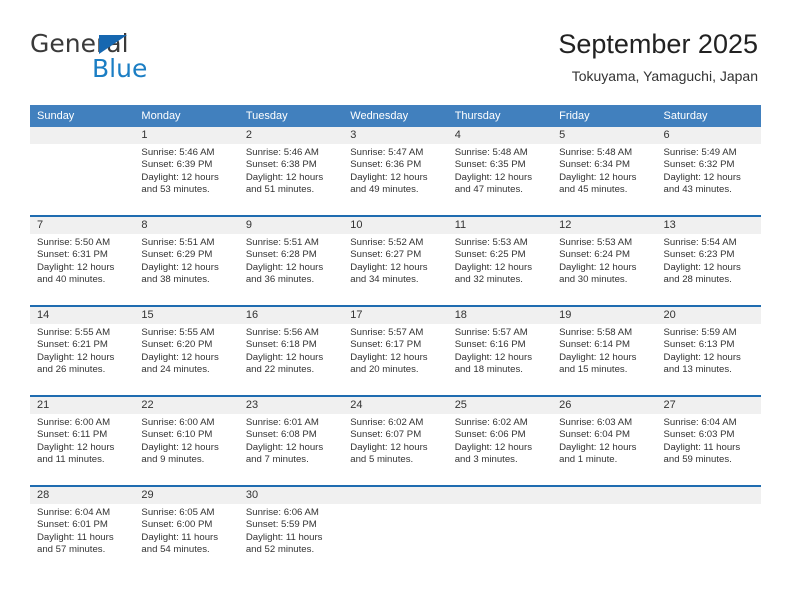  I want to click on day-daylight2-text: and 18 minutes., so click(488, 369).